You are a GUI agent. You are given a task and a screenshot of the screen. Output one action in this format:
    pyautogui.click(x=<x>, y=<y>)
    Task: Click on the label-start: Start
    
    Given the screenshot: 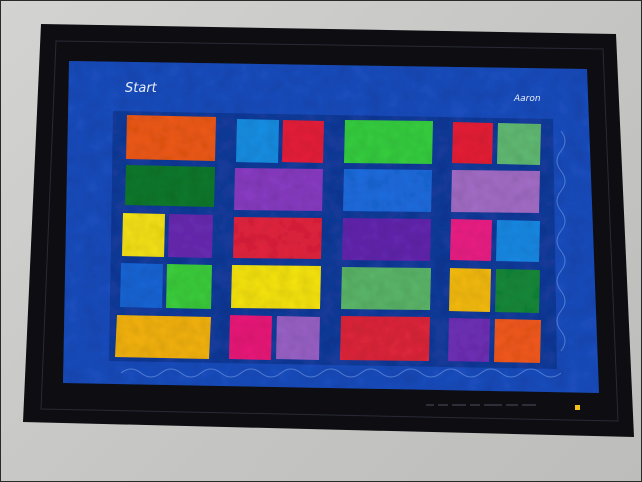 What is the action you would take?
    pyautogui.click(x=141, y=88)
    